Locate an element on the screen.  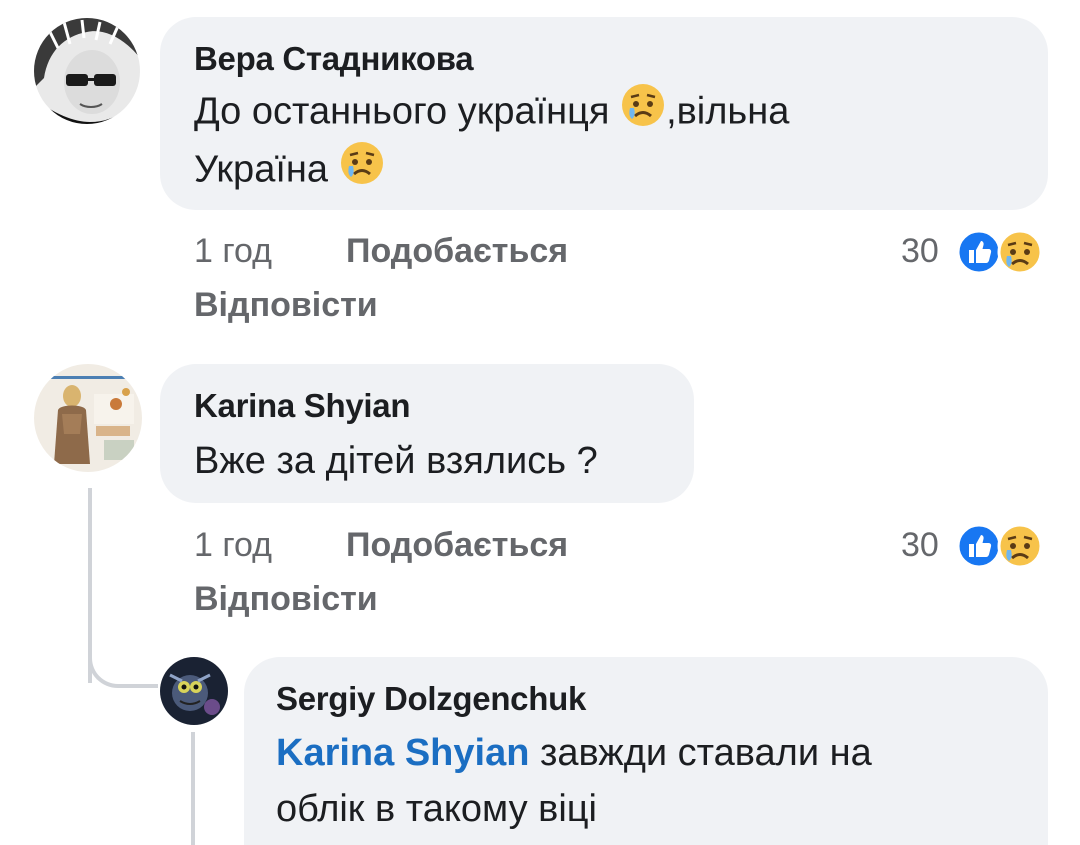
comment-author: Karina Shyian is located at coordinates (302, 406).